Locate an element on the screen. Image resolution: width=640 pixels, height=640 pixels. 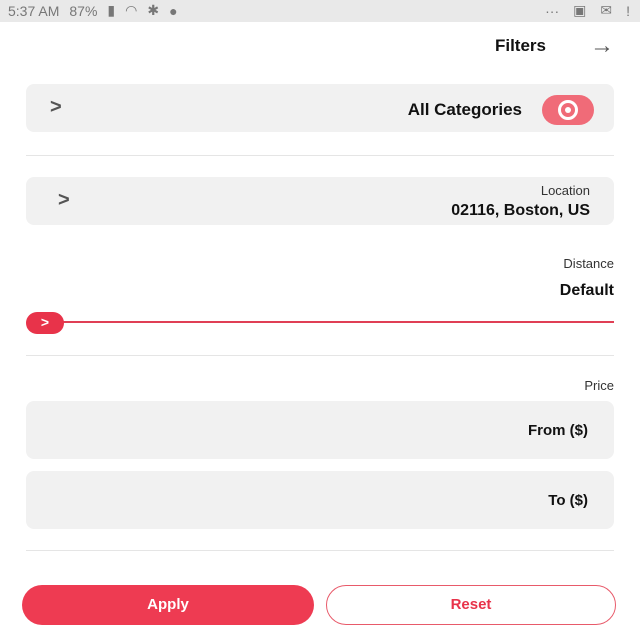
location-icon: ● is located at coordinates (173, 10).